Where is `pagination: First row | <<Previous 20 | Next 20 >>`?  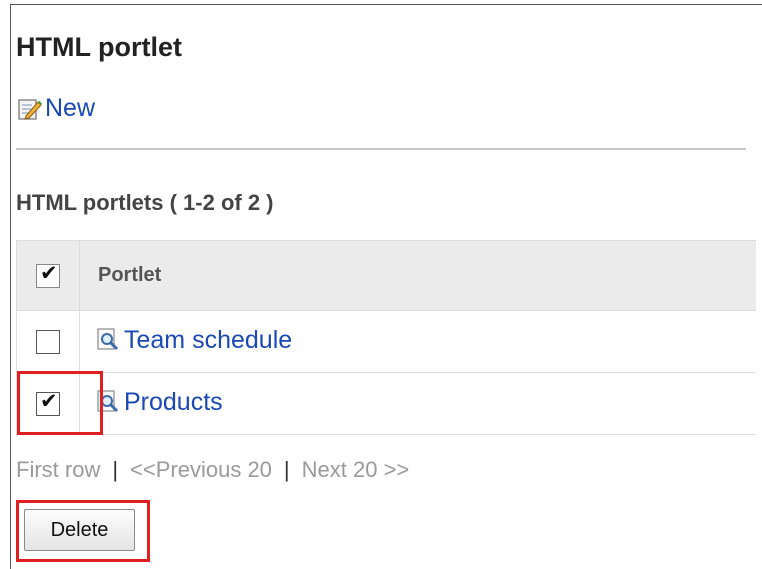 pagination: First row | <<Previous 20 | Next 20 >> is located at coordinates (212, 470).